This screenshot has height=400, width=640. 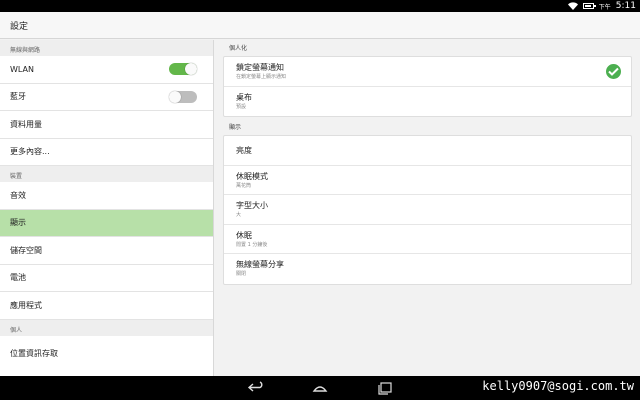 What do you see at coordinates (252, 244) in the screenshot?
I see `row-subtitle: 閒置 1 分鐘後` at bounding box center [252, 244].